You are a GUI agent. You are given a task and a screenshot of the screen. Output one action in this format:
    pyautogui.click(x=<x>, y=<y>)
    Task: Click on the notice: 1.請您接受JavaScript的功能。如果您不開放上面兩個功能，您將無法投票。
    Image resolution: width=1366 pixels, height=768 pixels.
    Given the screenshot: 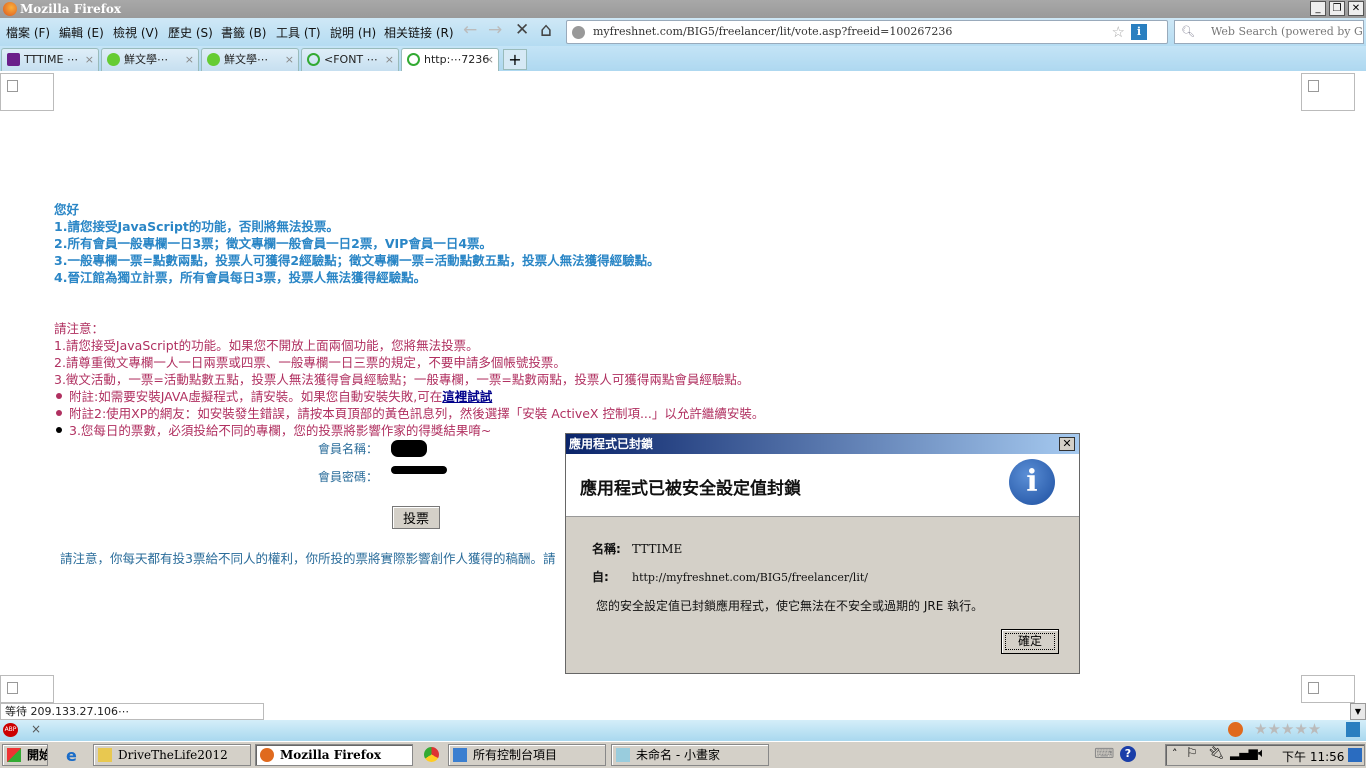 What is the action you would take?
    pyautogui.click(x=266, y=345)
    